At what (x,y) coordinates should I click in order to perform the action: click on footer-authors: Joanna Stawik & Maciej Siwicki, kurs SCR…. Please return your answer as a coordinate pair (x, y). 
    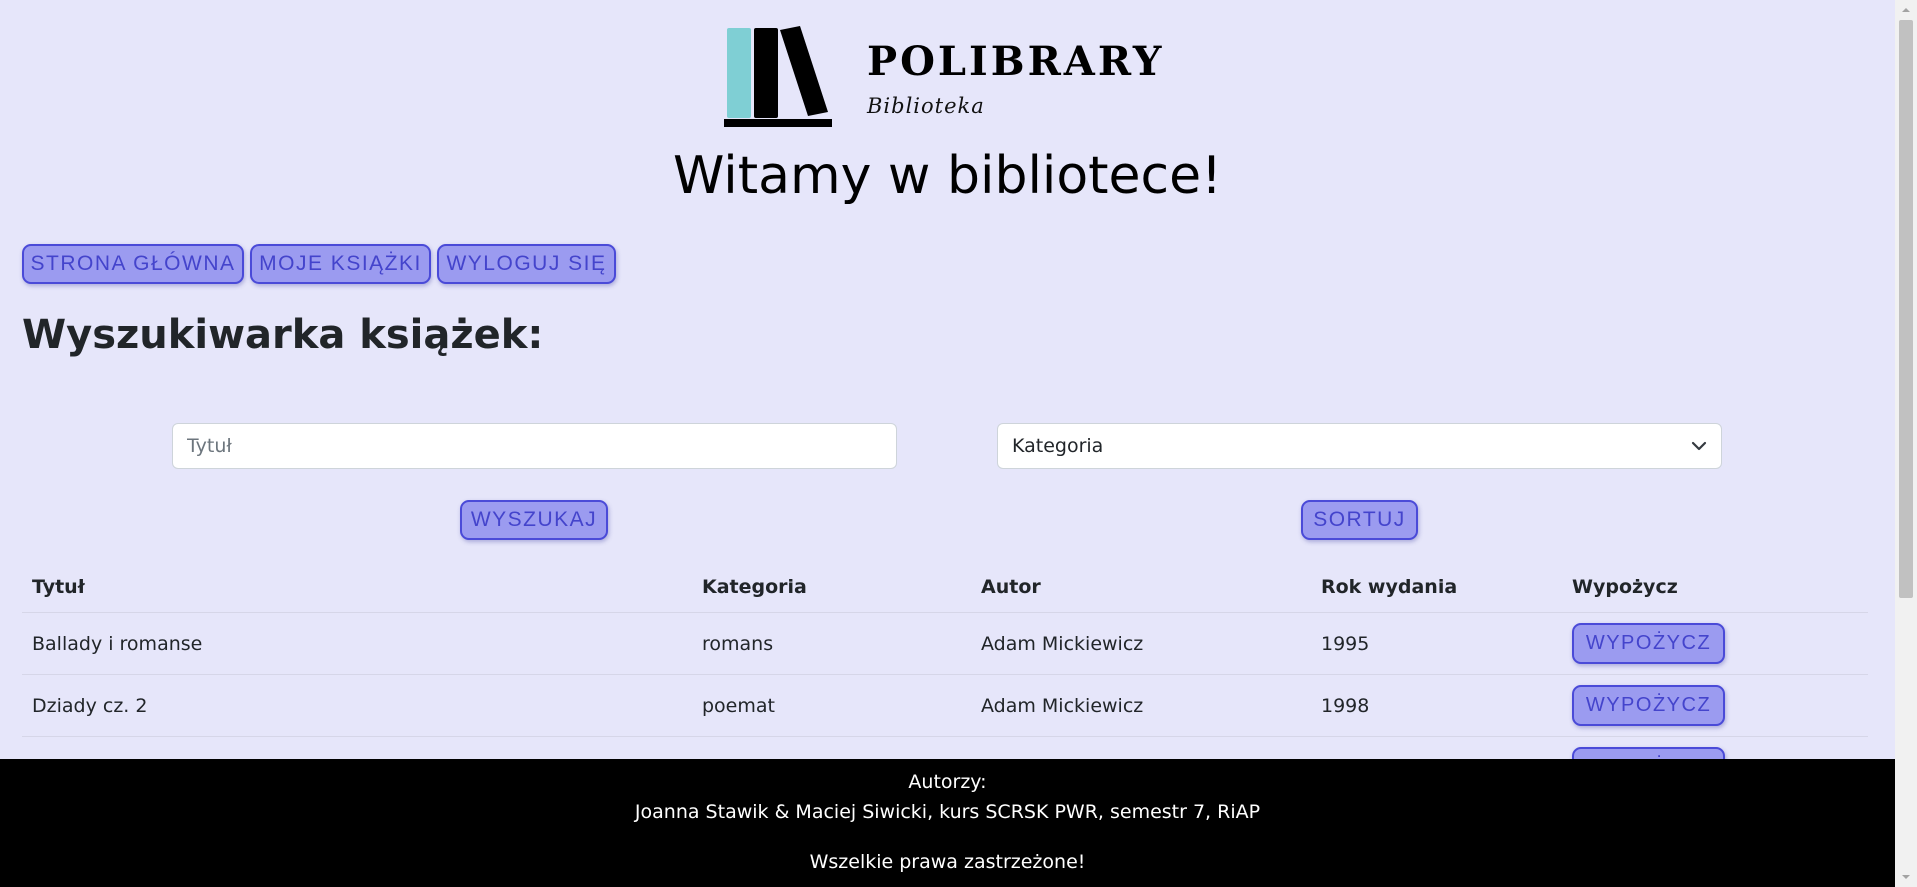
    Looking at the image, I should click on (947, 812).